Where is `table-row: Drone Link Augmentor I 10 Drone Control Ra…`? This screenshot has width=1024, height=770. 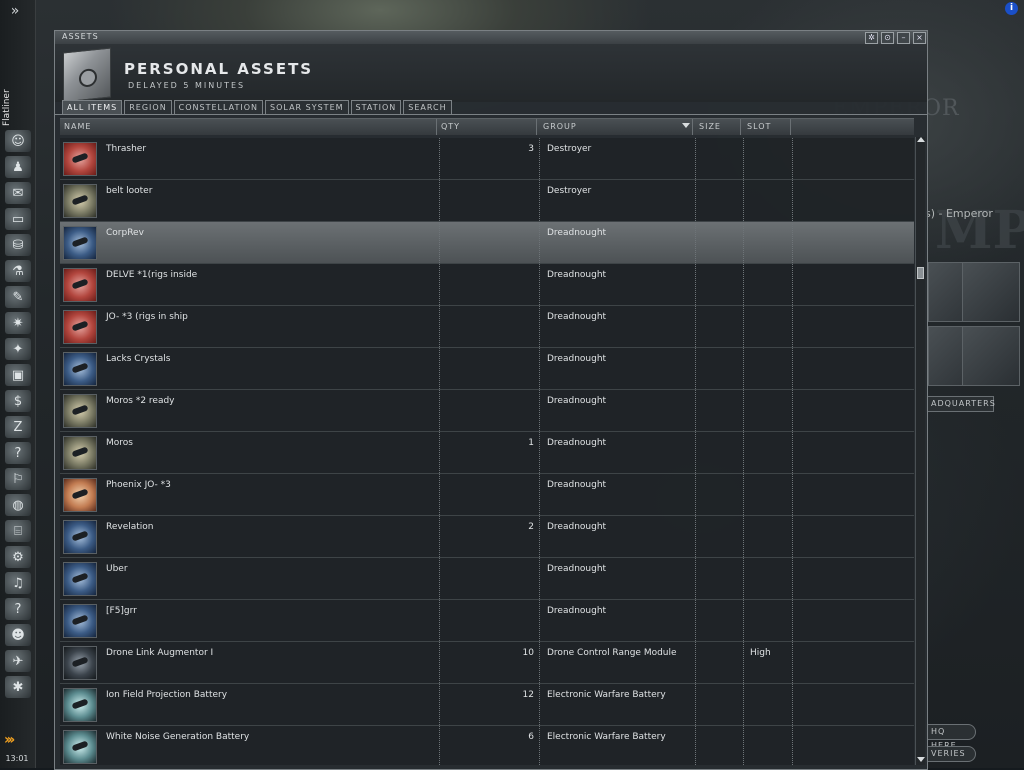 table-row: Drone Link Augmentor I 10 Drone Control Ra… is located at coordinates (487, 663).